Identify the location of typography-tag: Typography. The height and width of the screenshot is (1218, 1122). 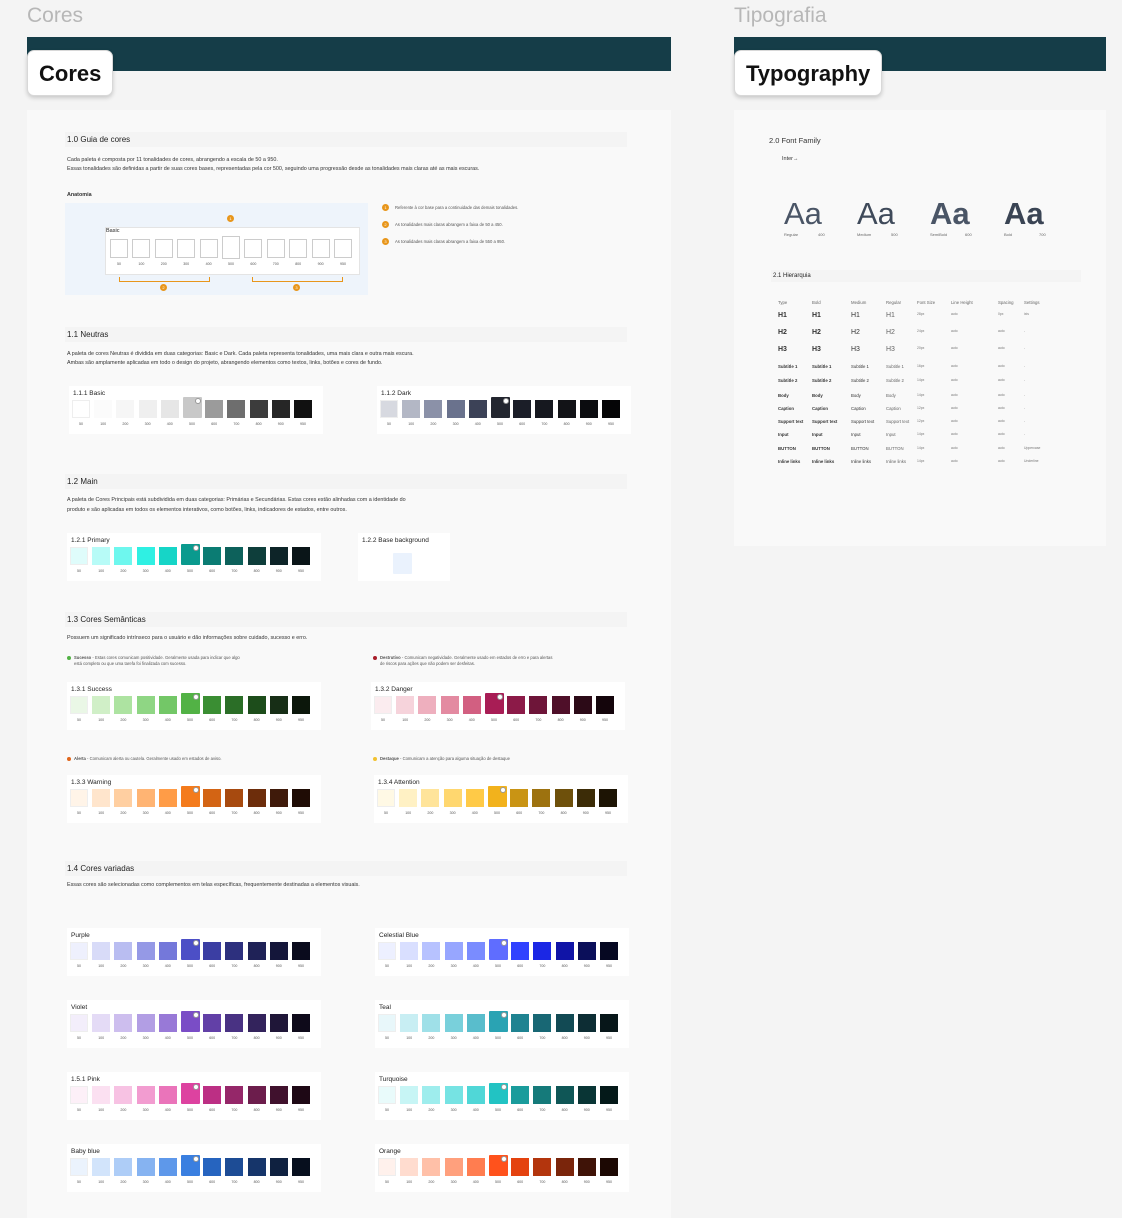
(808, 73).